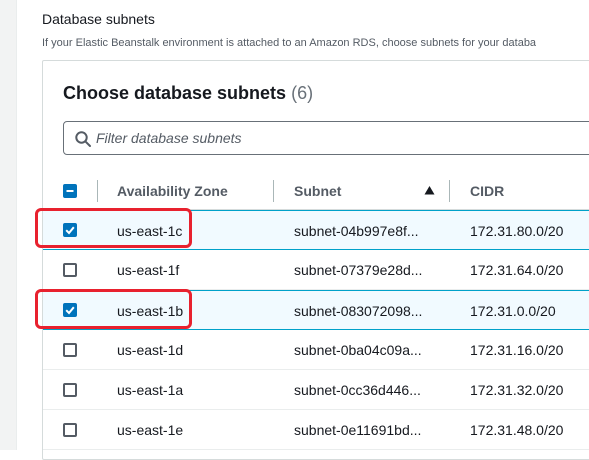 The image size is (589, 460). What do you see at coordinates (148, 270) in the screenshot?
I see `cell-availability-zone: us-east-1f` at bounding box center [148, 270].